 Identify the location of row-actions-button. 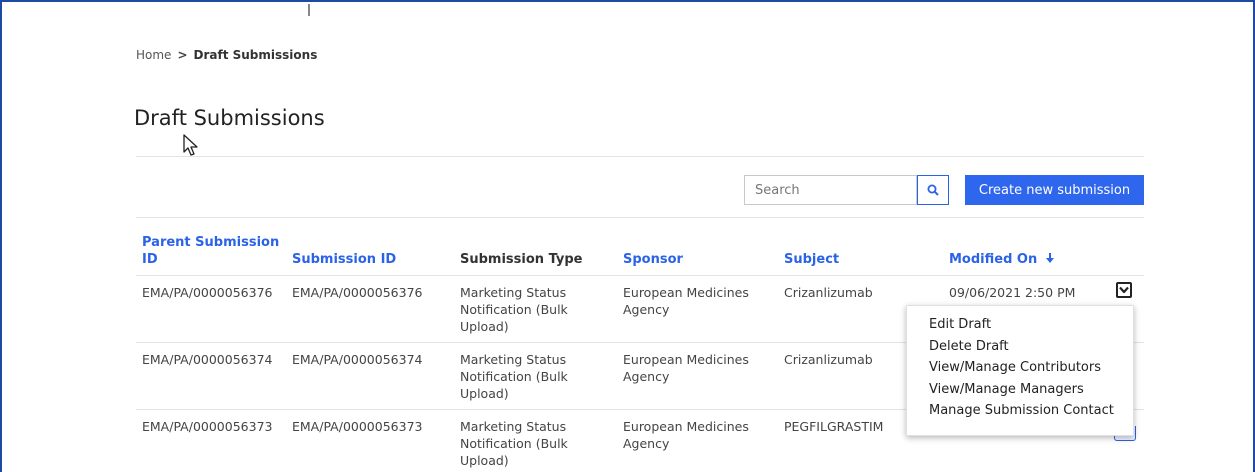
(1124, 290).